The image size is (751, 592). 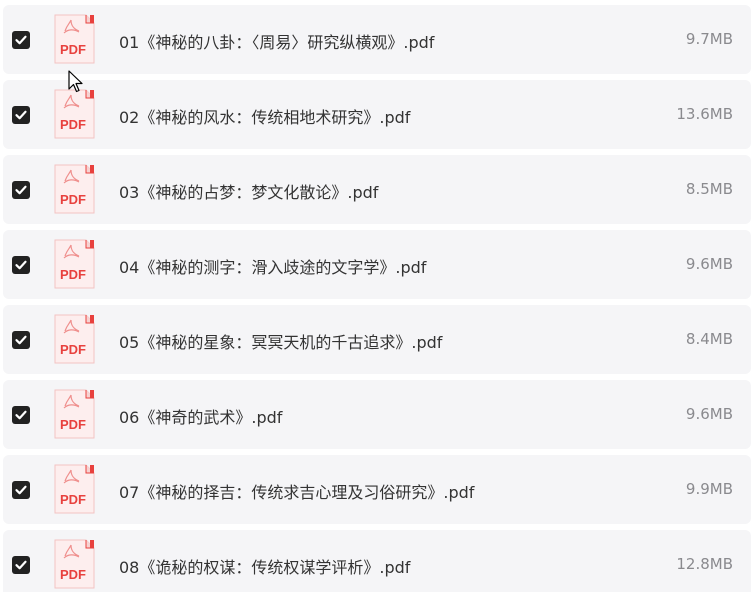 I want to click on file-name: 01《神秘的八卦：〈周易〉研究纵横观》.pdf, so click(x=277, y=42).